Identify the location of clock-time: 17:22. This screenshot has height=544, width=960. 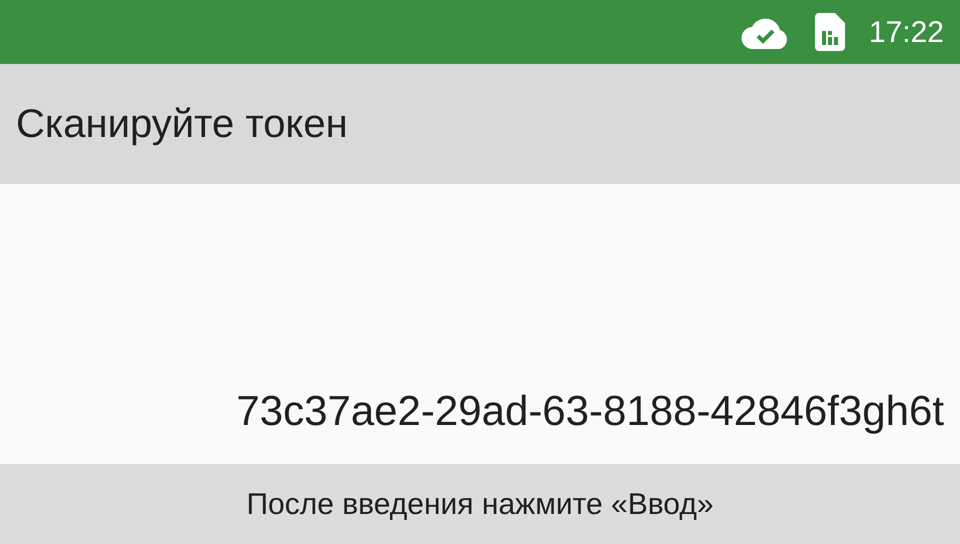
(906, 32).